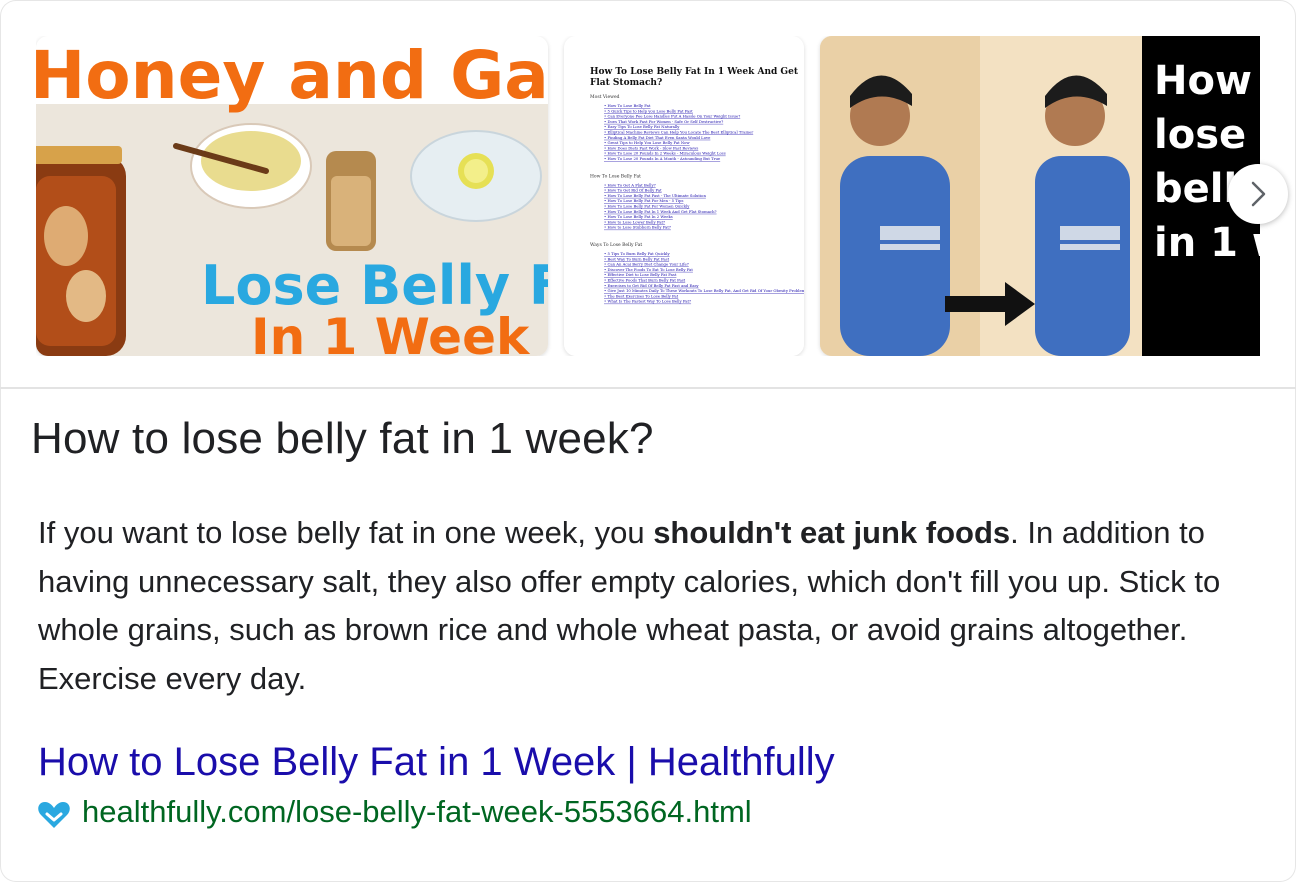 The width and height of the screenshot is (1296, 882). I want to click on doc-title-line1: How To Lose Belly Fat In 1 Week And Get, so click(694, 72).